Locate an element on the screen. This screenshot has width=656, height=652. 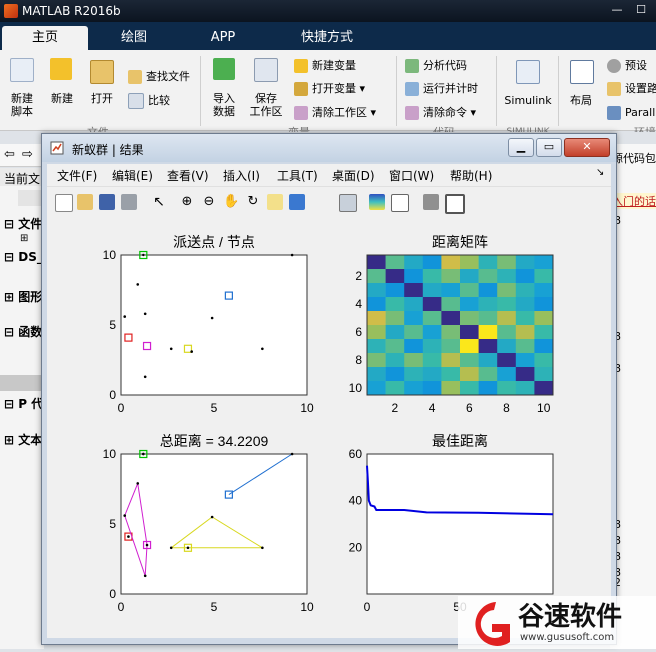
brush-icon is located at coordinates (297, 202).